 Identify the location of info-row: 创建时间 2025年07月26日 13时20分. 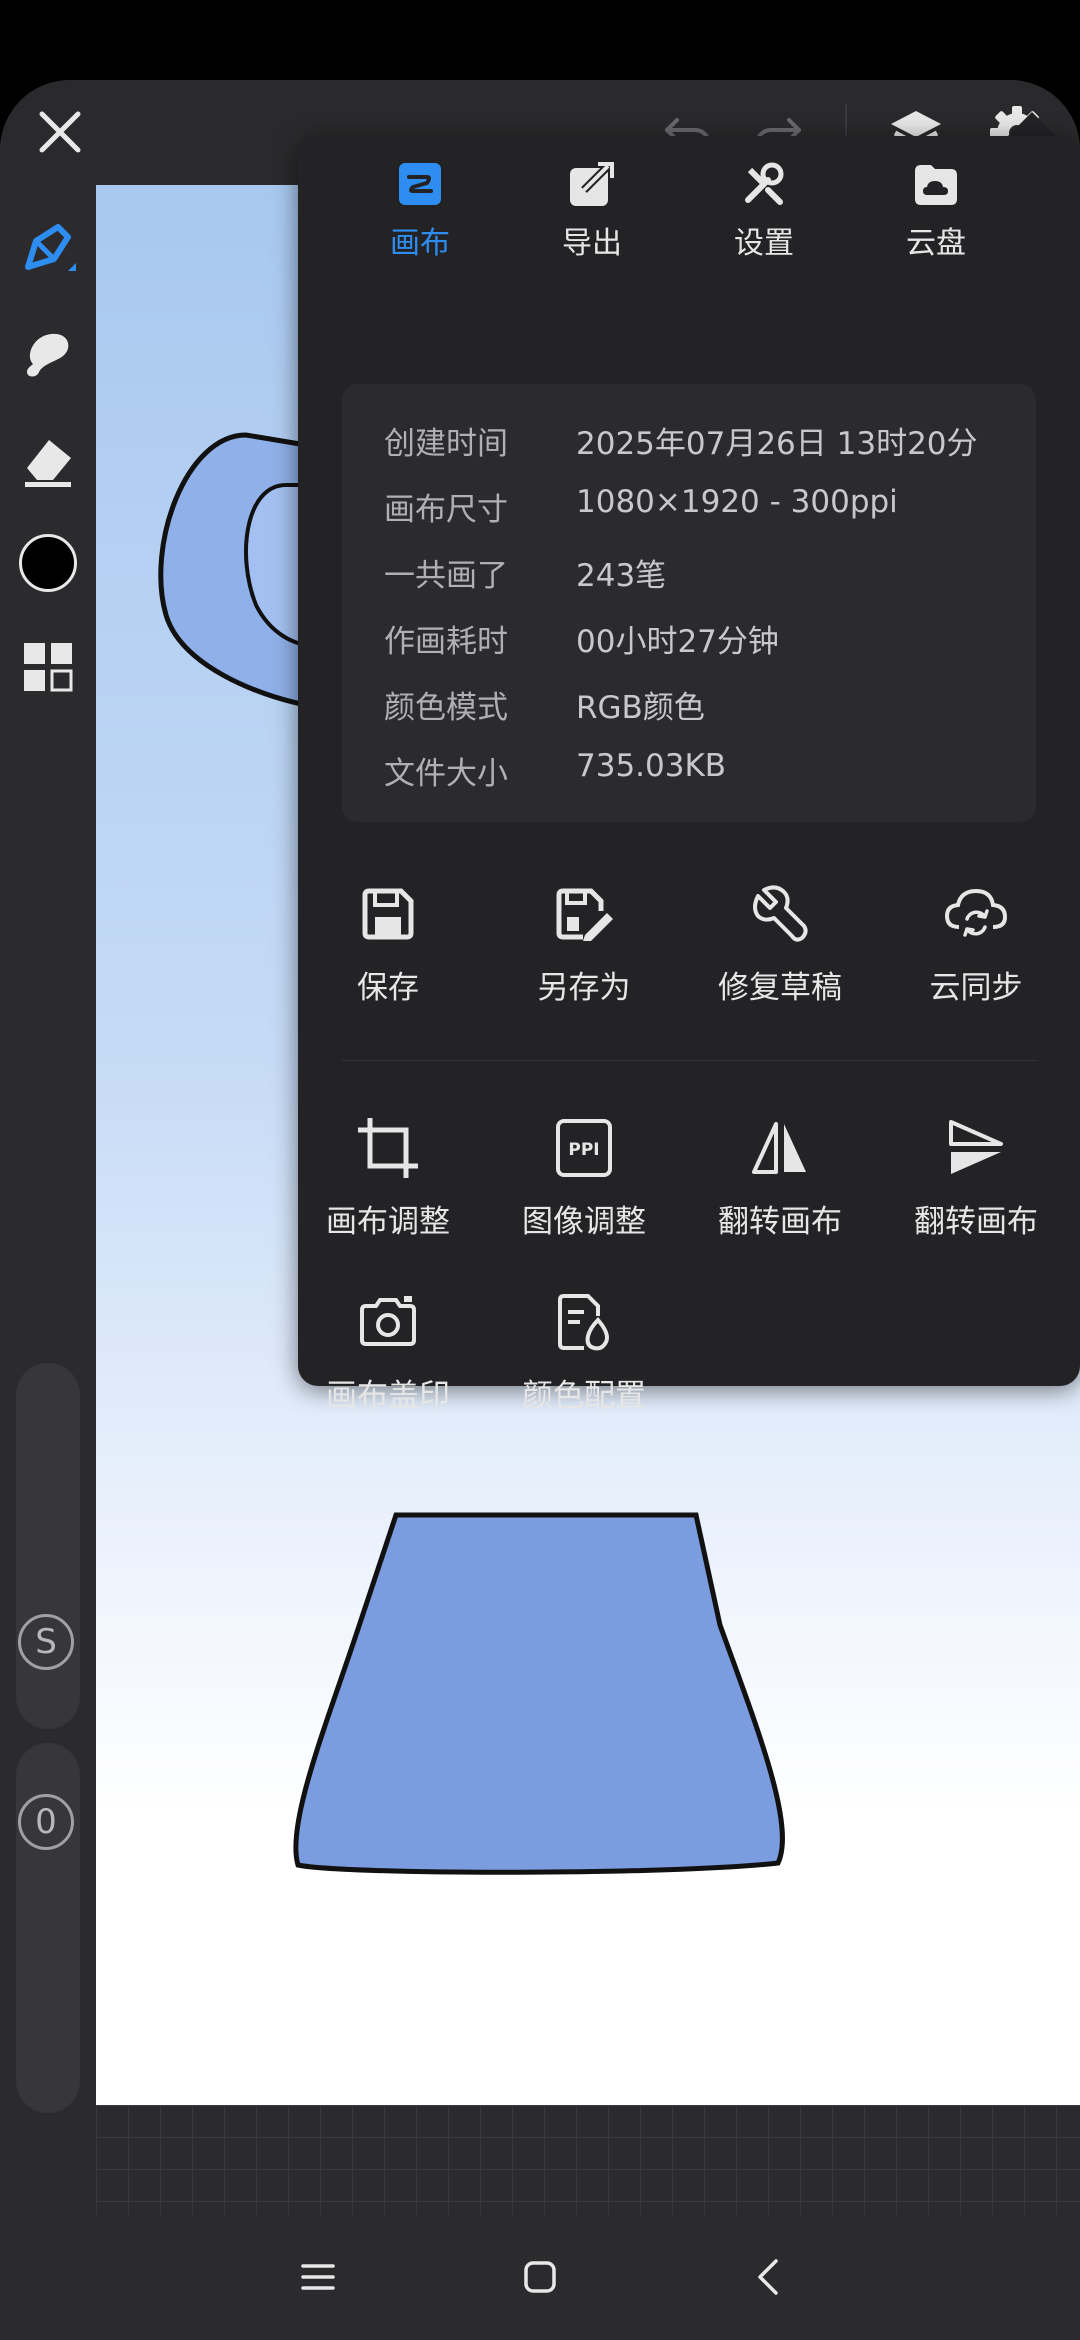
(681, 444).